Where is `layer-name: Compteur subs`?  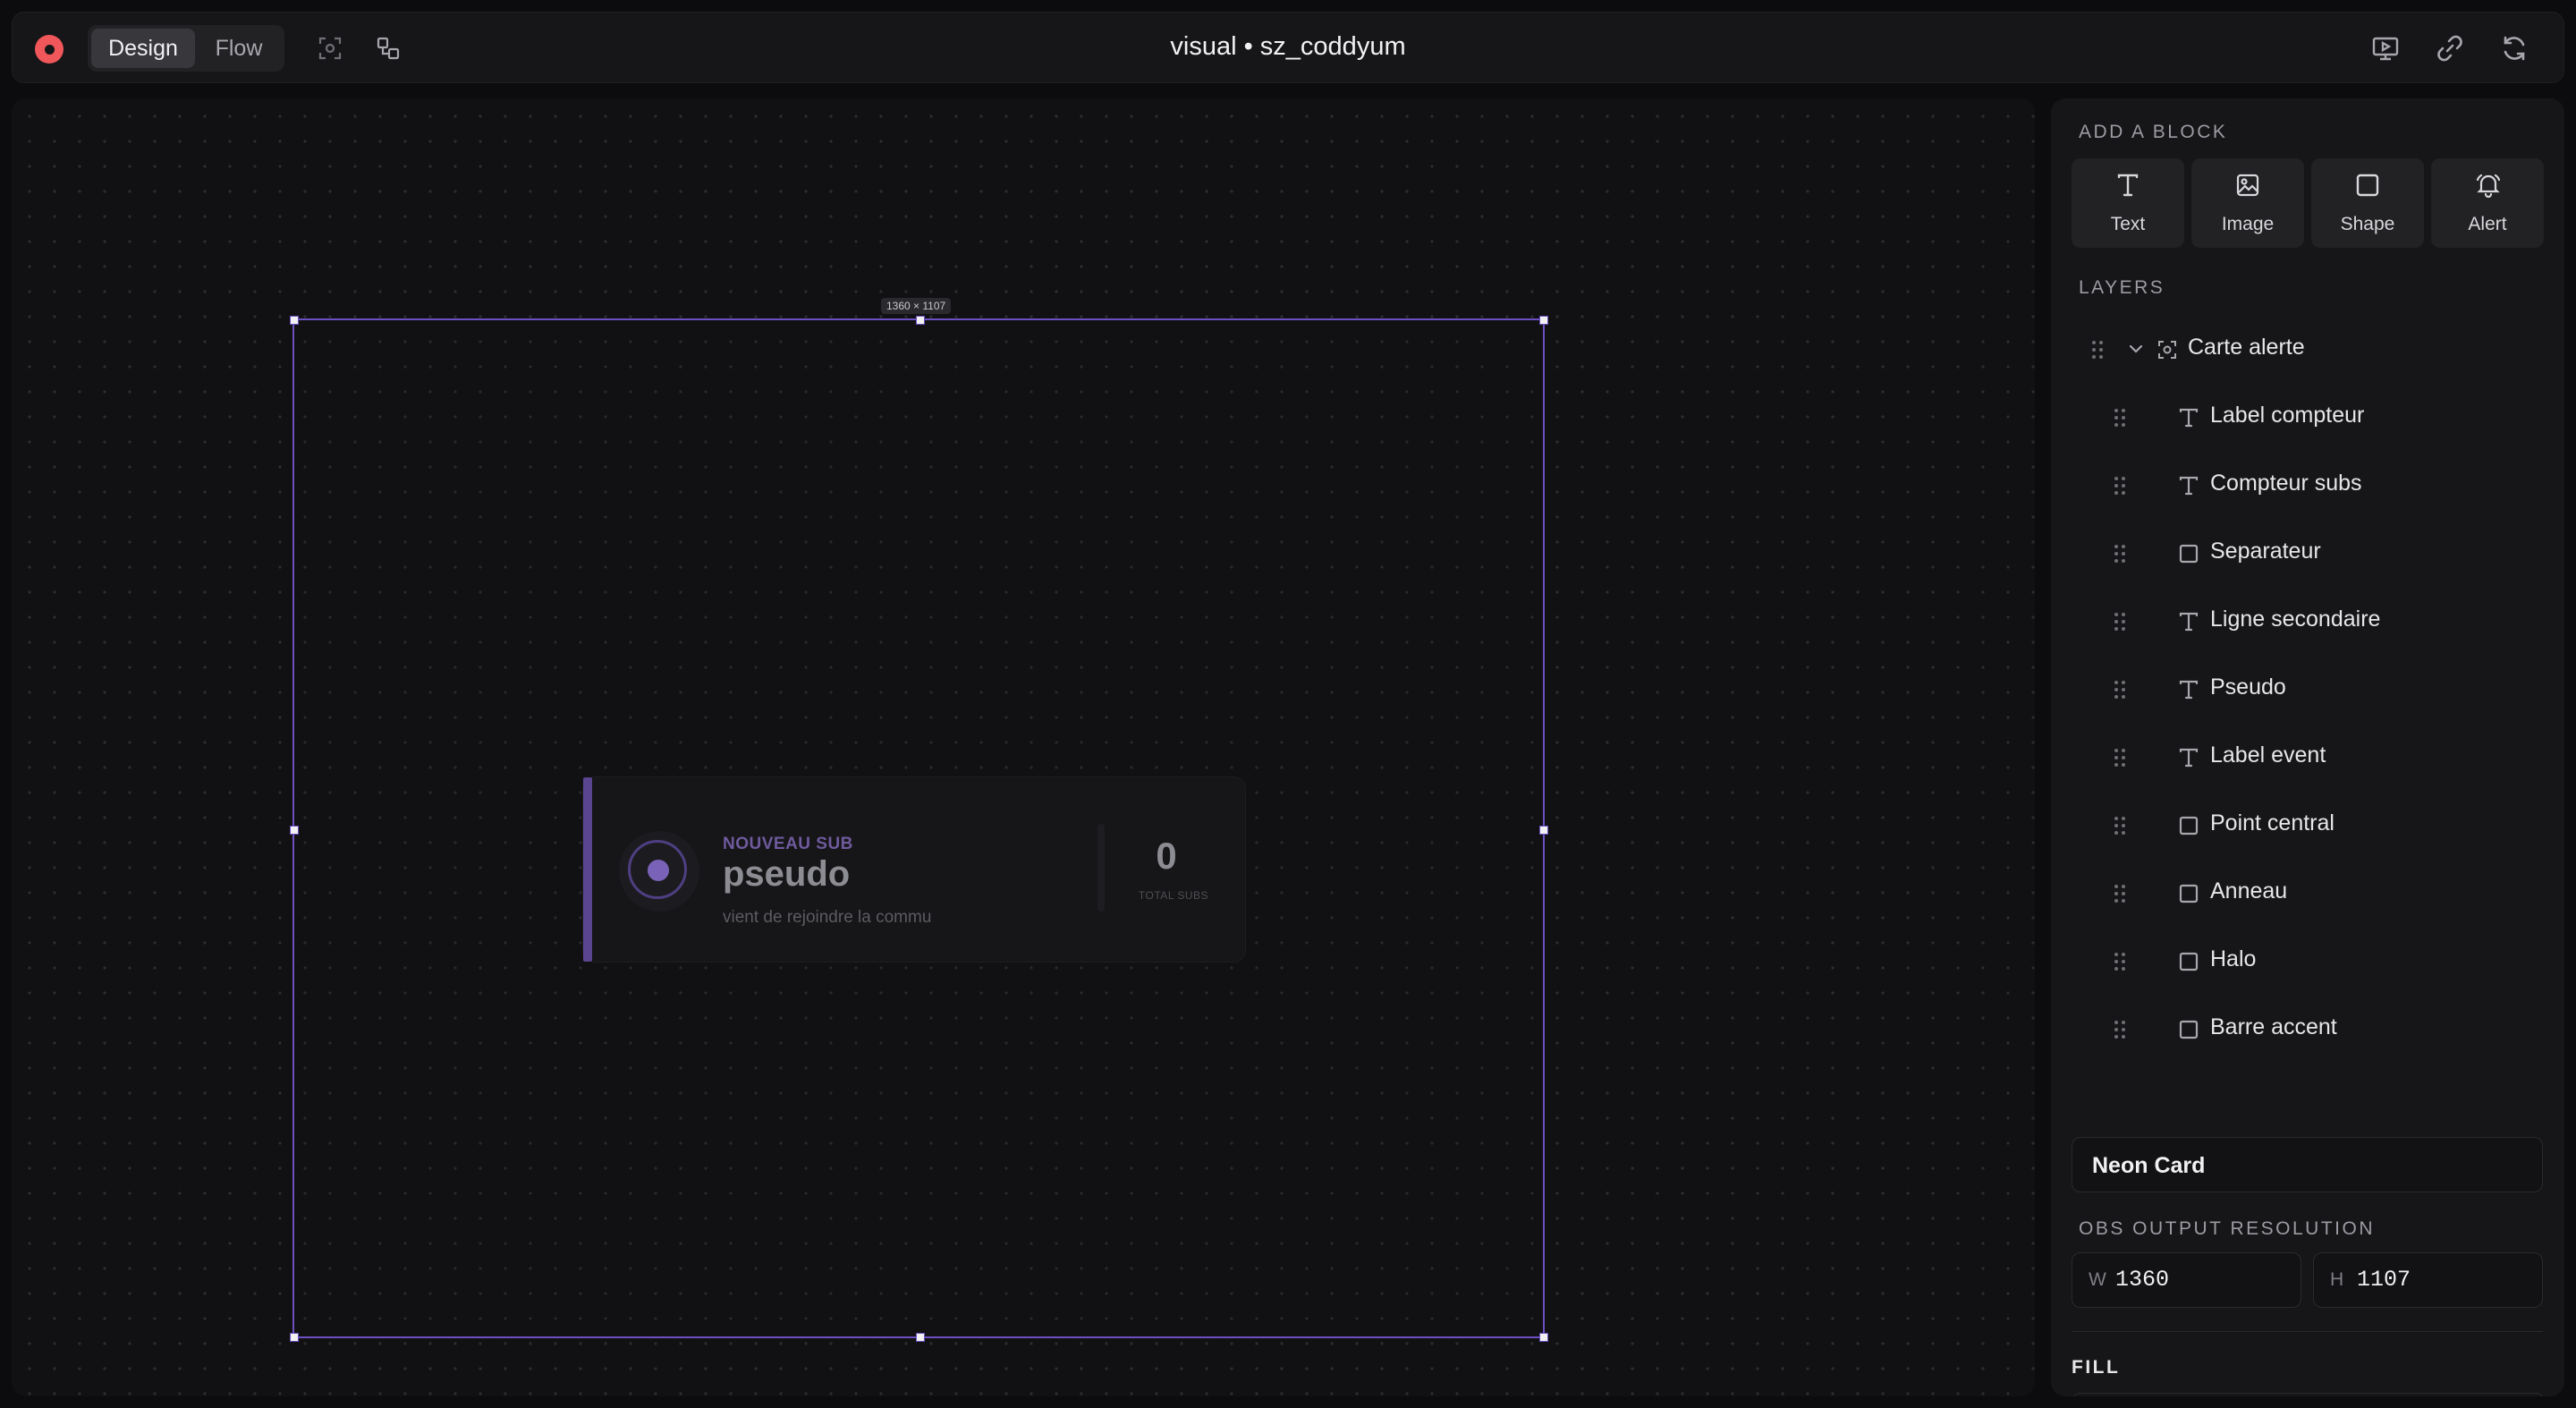
layer-name: Compteur subs is located at coordinates (2286, 483).